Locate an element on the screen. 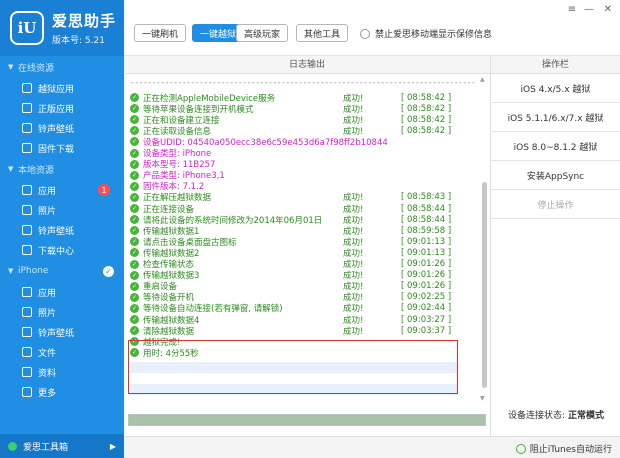 The image size is (620, 458). log-line: ✓ 等待设备自动连接(若有弹窗, 请解锁) 成功![ 09:02:44 ] is located at coordinates (290, 308).